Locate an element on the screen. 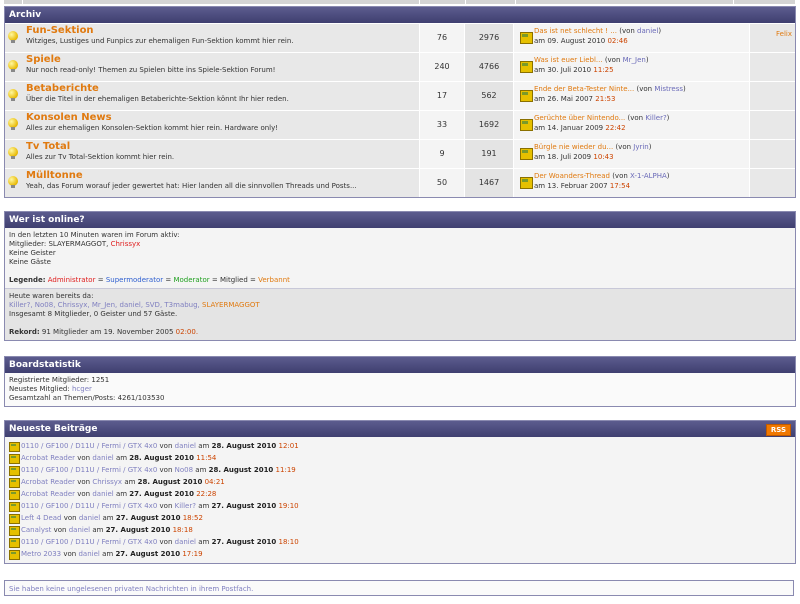  last-post-date-line: am 09. August 2010 02:46 is located at coordinates (640, 41).